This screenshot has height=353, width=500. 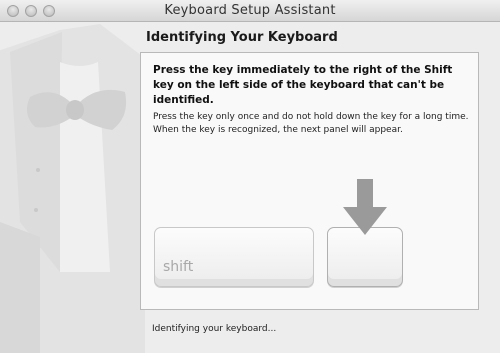 I want to click on window-title: Keyboard Setup Assistant, so click(x=250, y=10).